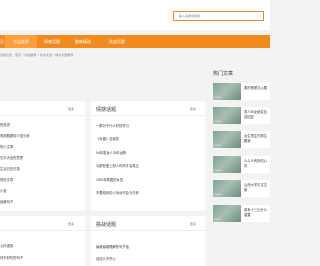 This screenshot has height=266, width=320. I want to click on article-title: 柔的爸爸又心酸, so click(256, 88).